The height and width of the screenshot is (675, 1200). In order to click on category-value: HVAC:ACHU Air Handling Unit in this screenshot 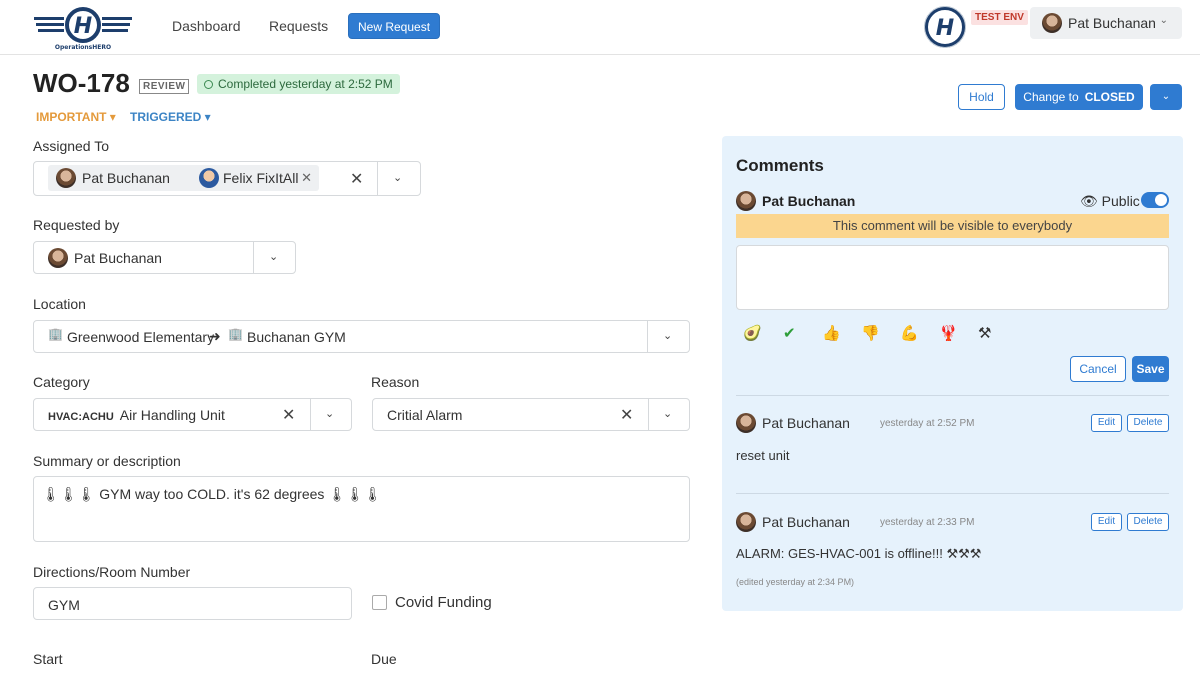, I will do `click(136, 415)`.